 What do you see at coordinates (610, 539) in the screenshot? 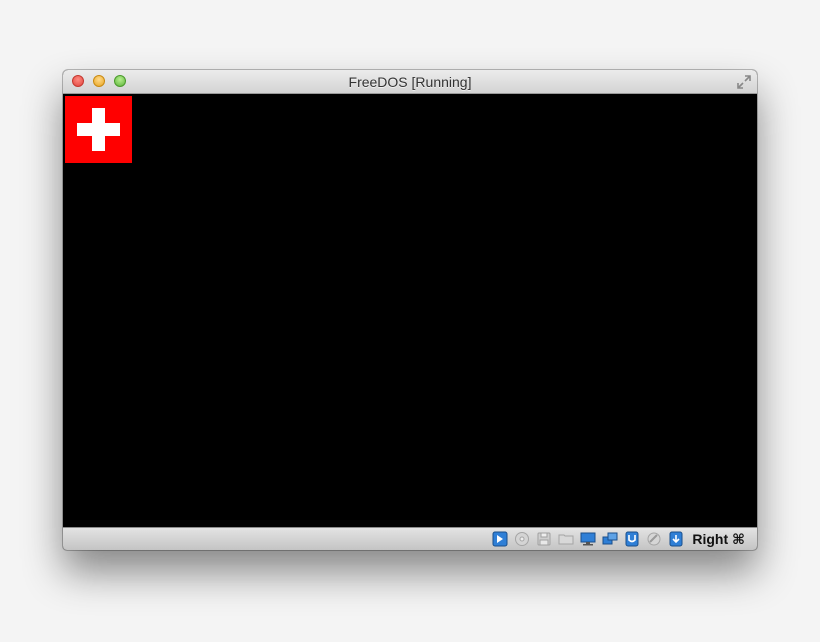
I see `network-icon` at bounding box center [610, 539].